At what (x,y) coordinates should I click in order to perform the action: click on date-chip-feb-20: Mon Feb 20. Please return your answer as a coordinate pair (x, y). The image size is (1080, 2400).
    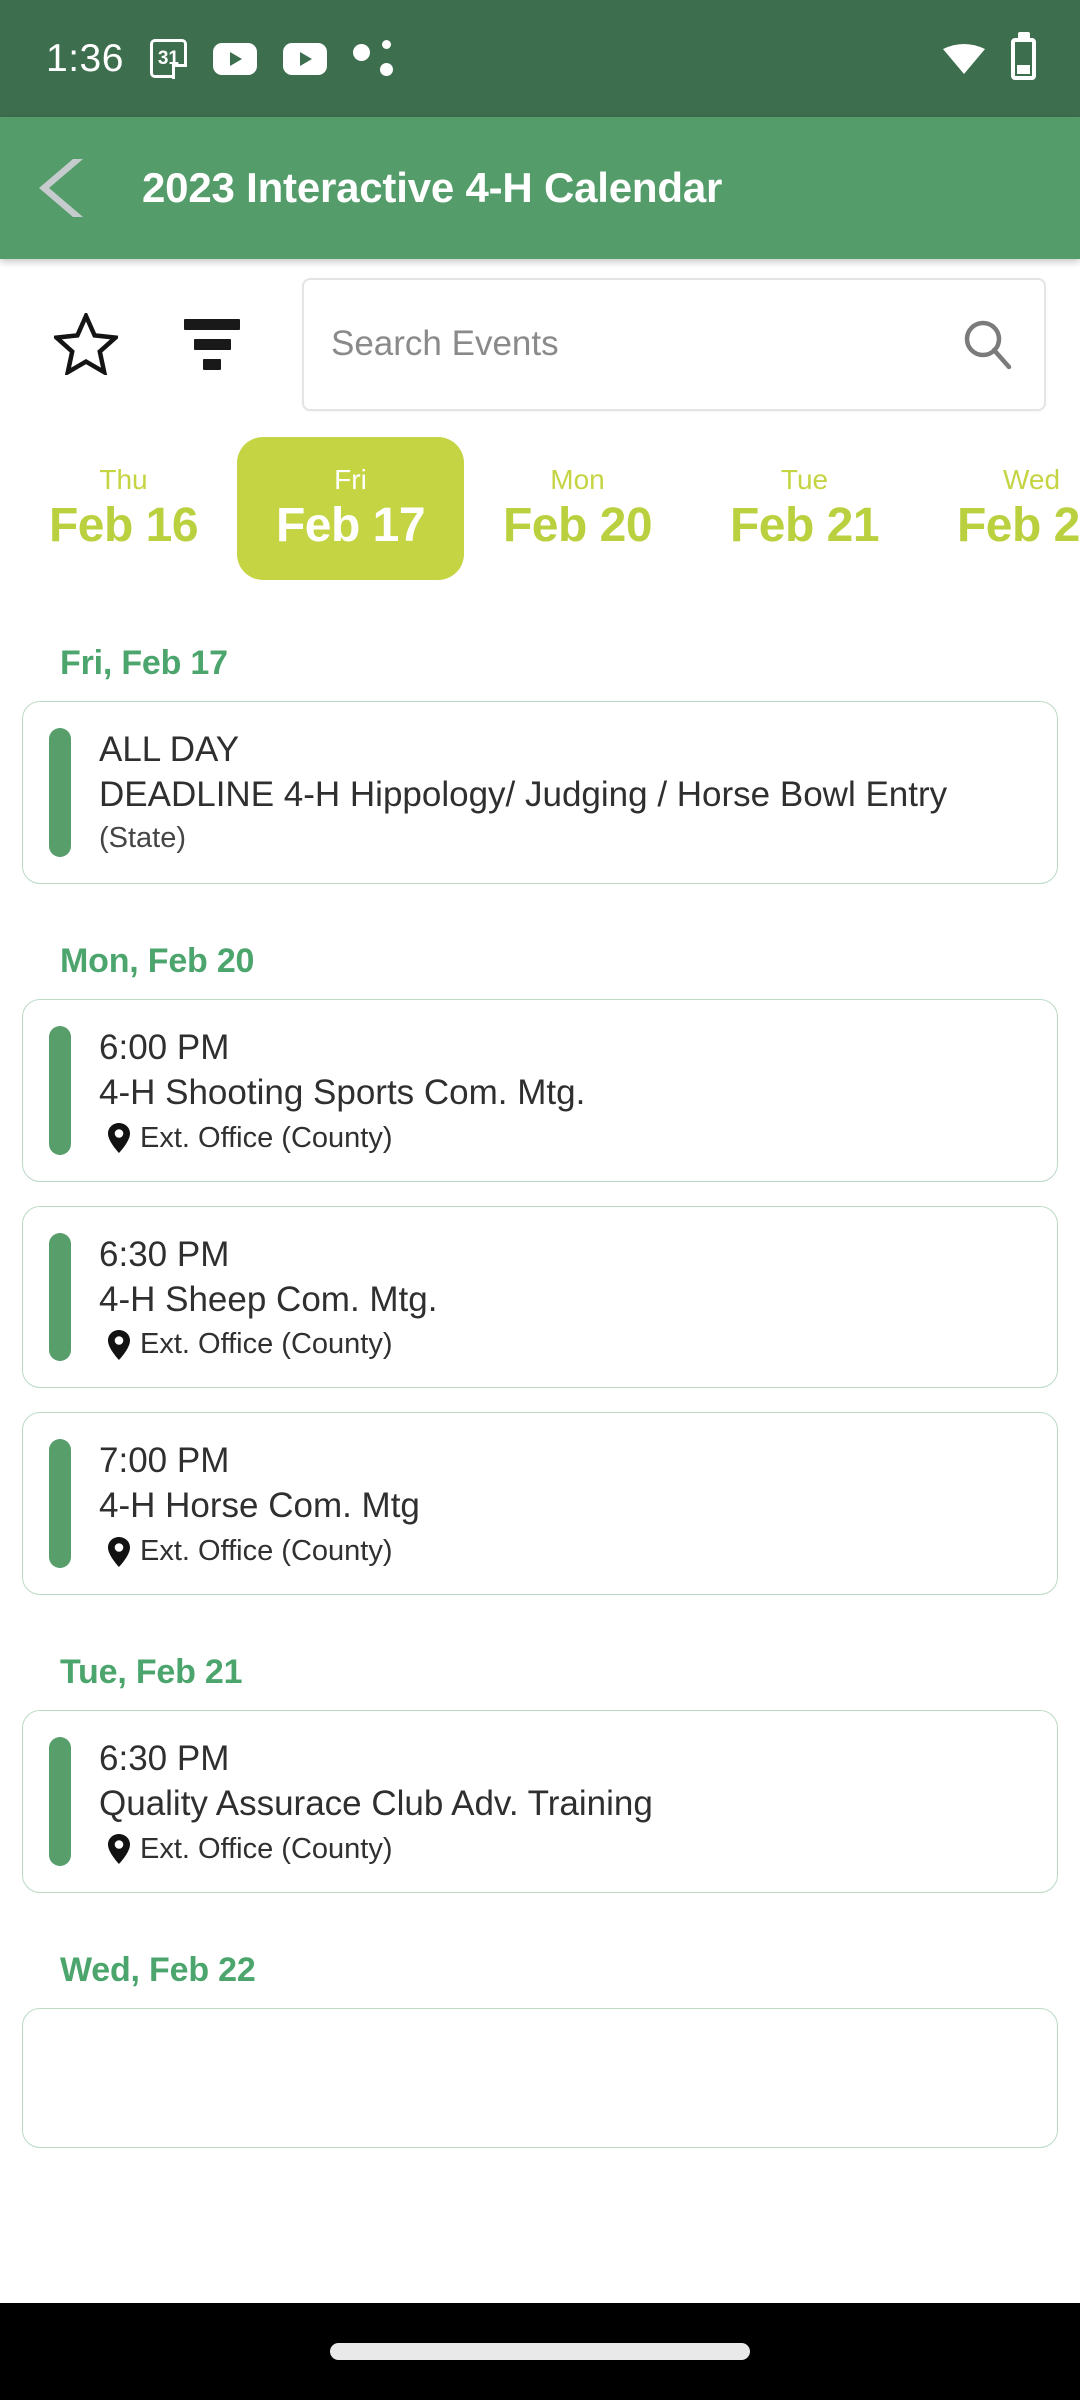
    Looking at the image, I should click on (577, 508).